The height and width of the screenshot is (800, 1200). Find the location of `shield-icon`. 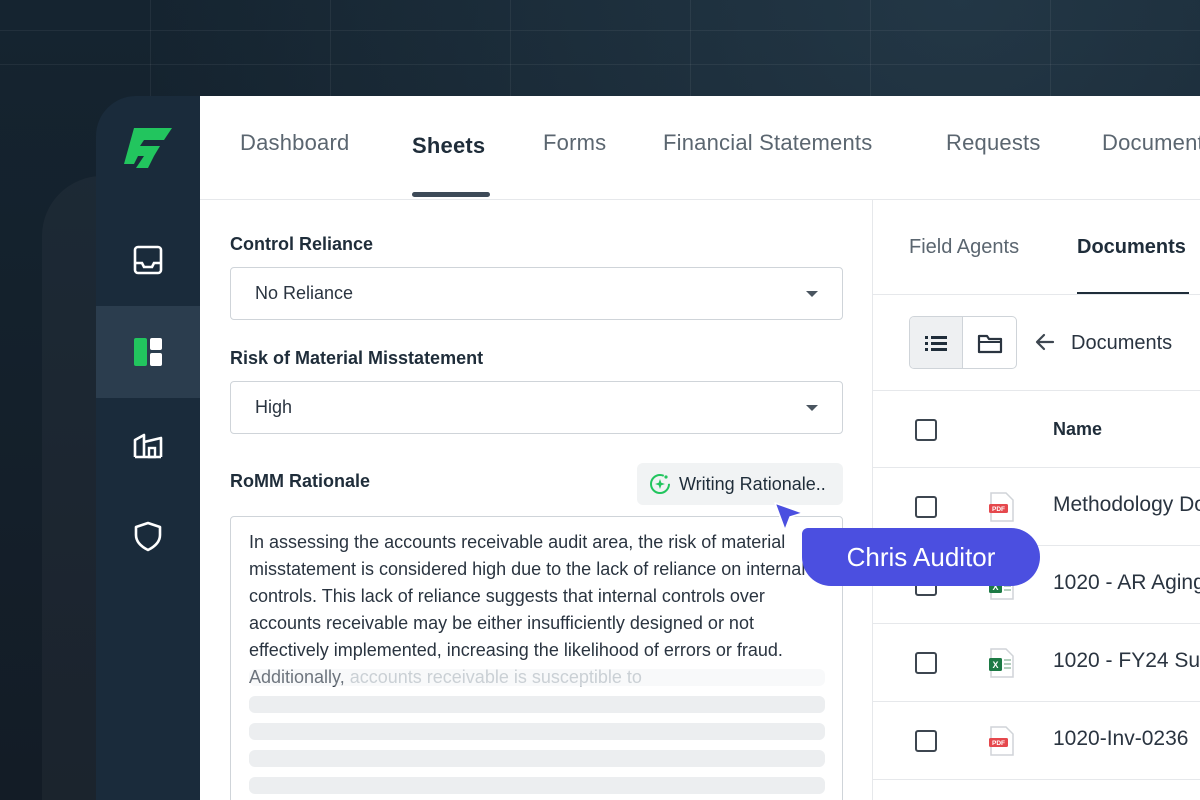

shield-icon is located at coordinates (148, 536).